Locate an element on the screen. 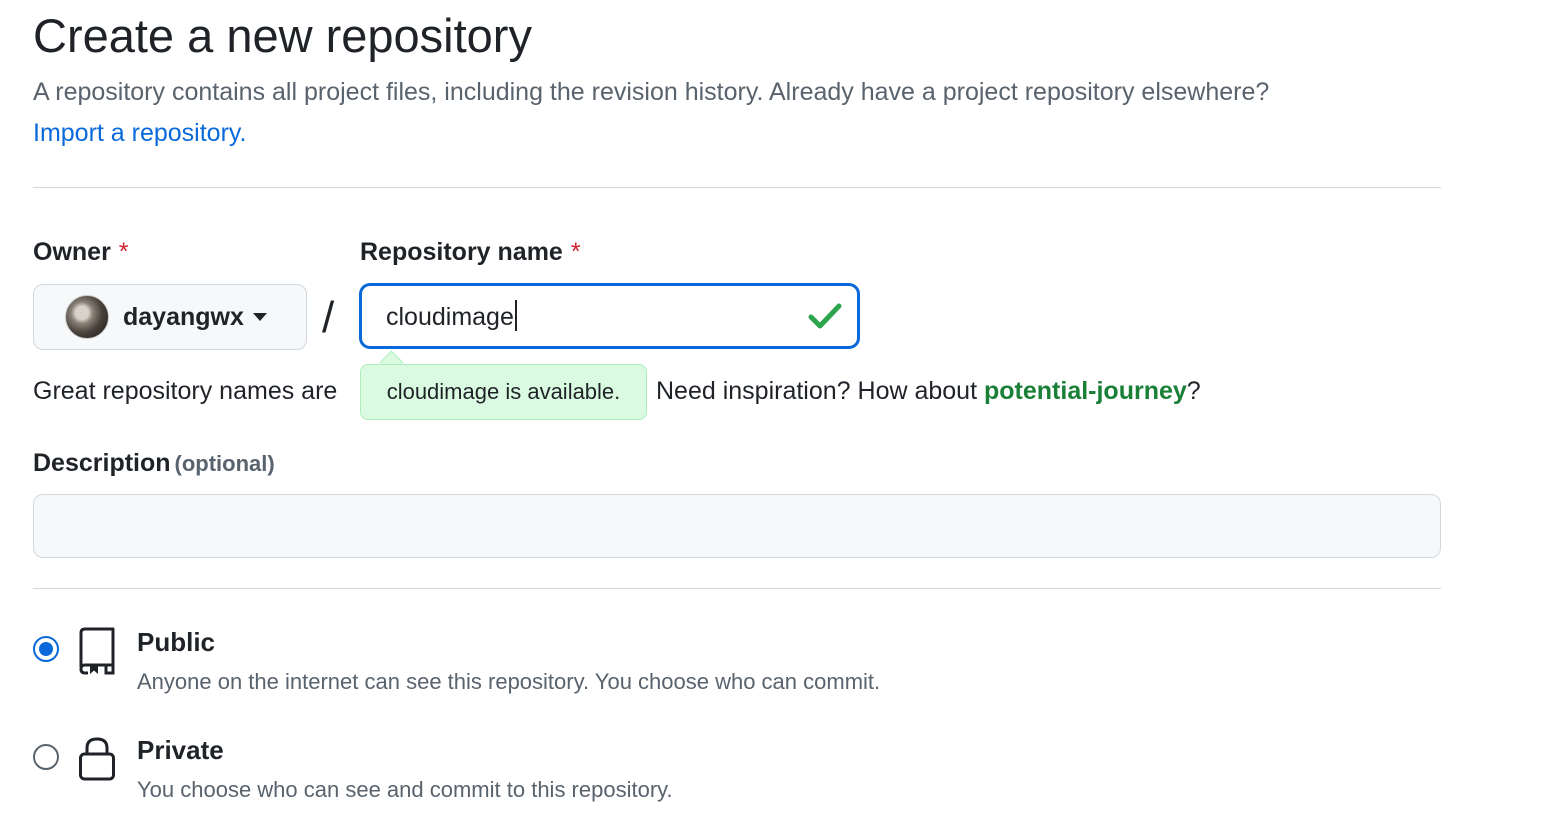 The width and height of the screenshot is (1545, 829). owner-label: Owner * is located at coordinates (81, 252).